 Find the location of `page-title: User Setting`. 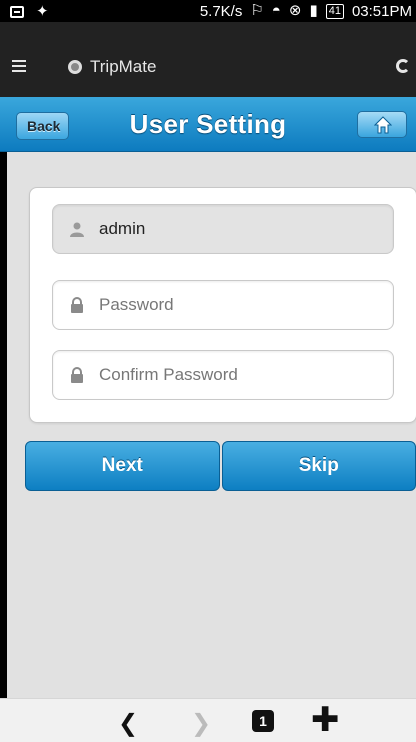

page-title: User Setting is located at coordinates (208, 124).